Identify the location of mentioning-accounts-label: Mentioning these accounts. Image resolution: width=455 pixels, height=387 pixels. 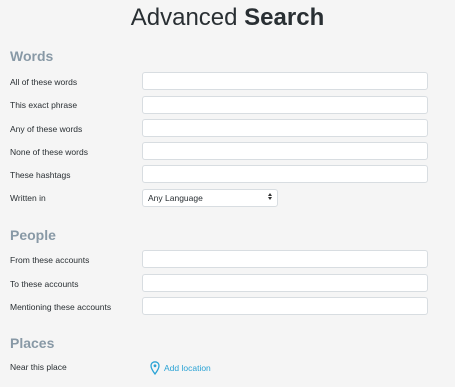
(61, 307).